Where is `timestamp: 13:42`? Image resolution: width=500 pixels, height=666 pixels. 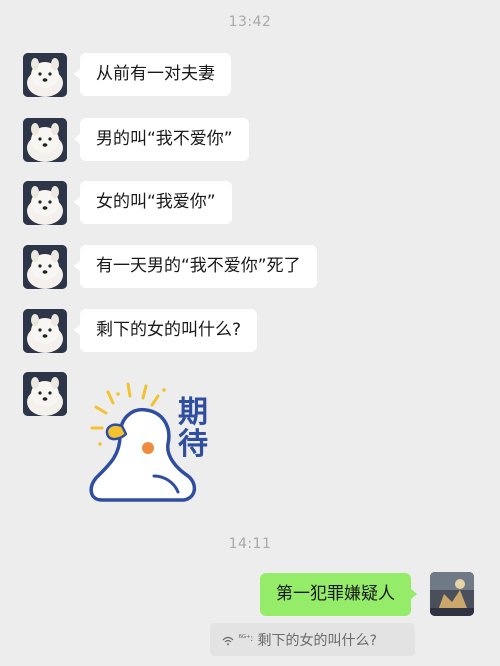
timestamp: 13:42 is located at coordinates (250, 22).